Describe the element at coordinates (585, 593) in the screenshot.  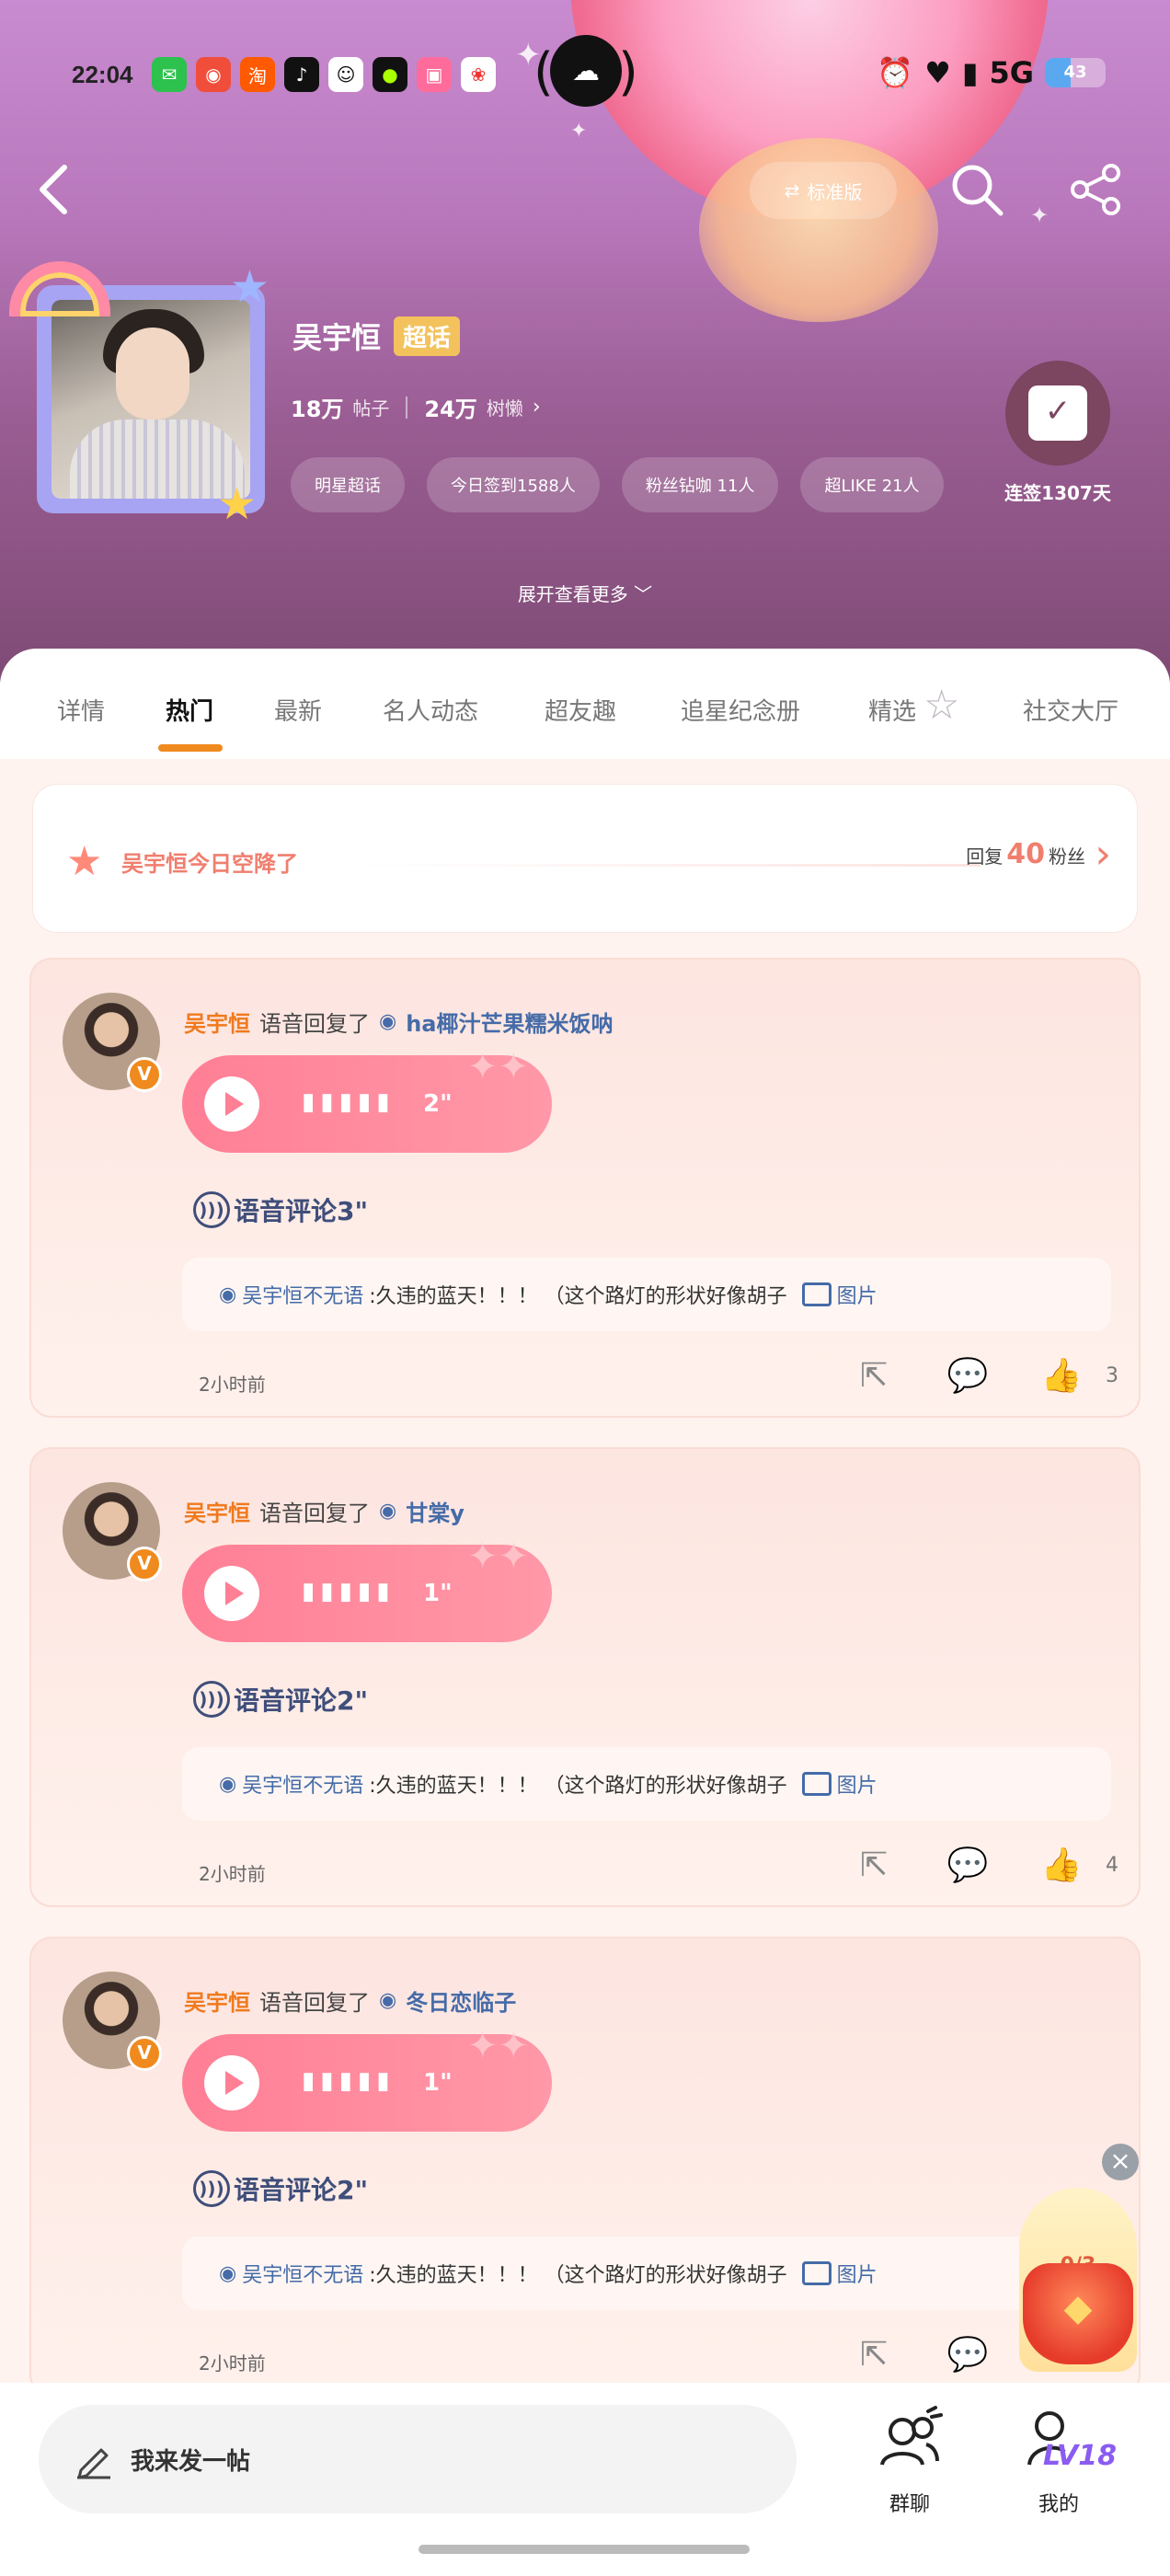
I see `expand-more-button: 展开查看更多 ﹀` at that location.